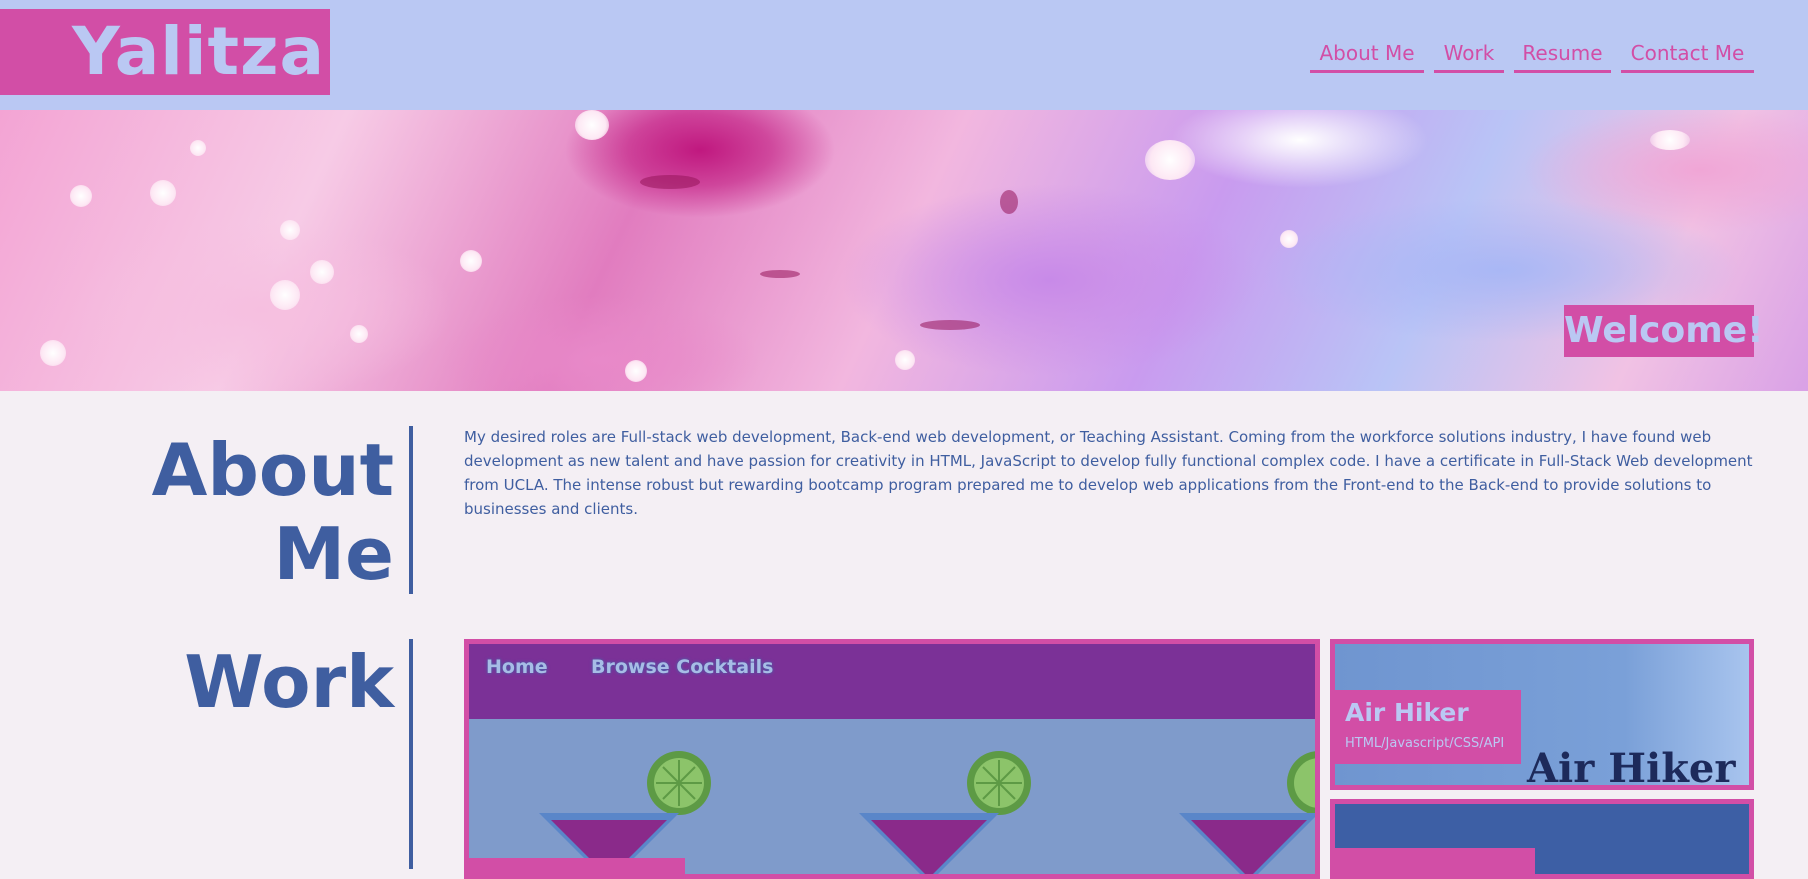  I want to click on about-title-line1: About, so click(272, 470).